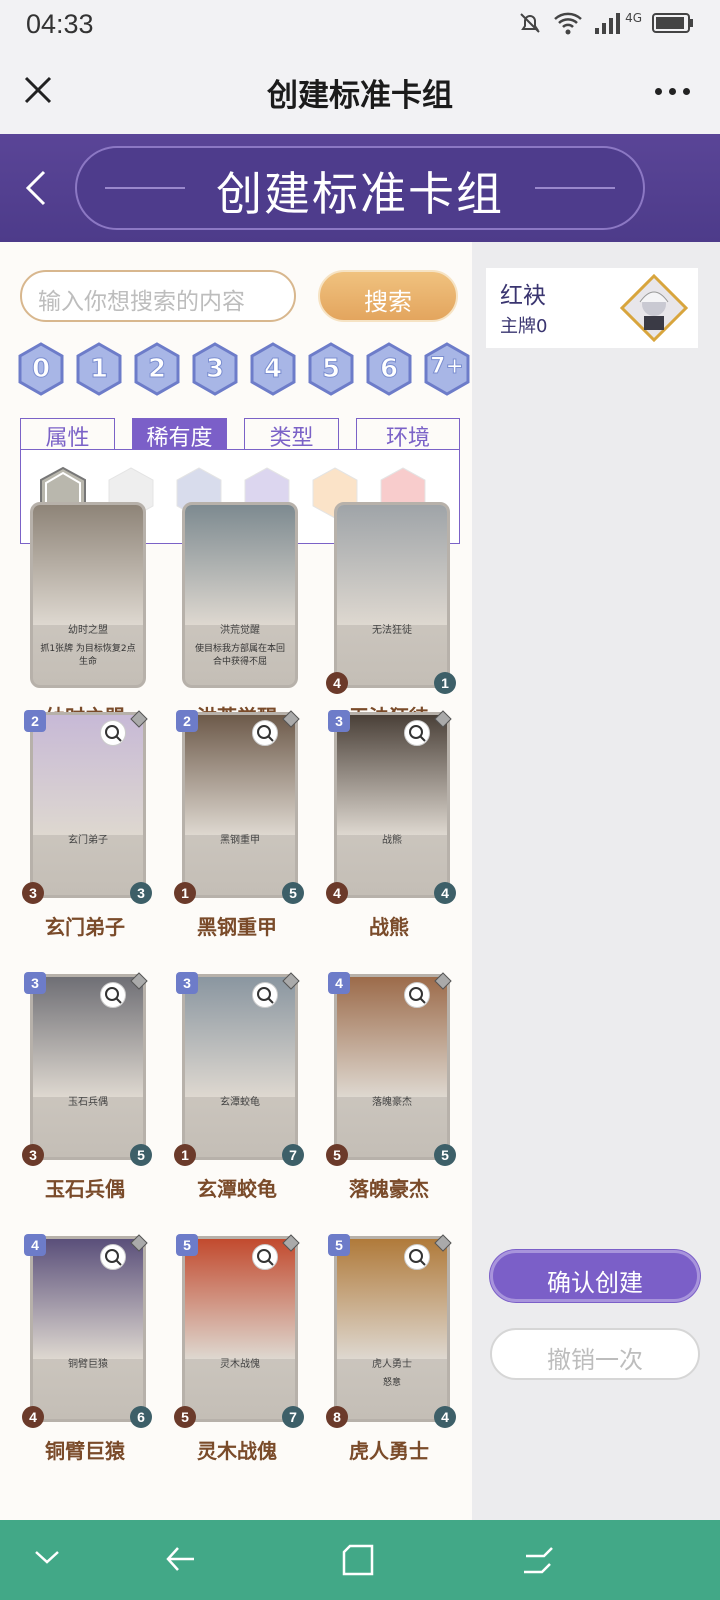 Image resolution: width=720 pixels, height=1600 pixels. What do you see at coordinates (187, 721) in the screenshot?
I see `card-cost-badge: 2` at bounding box center [187, 721].